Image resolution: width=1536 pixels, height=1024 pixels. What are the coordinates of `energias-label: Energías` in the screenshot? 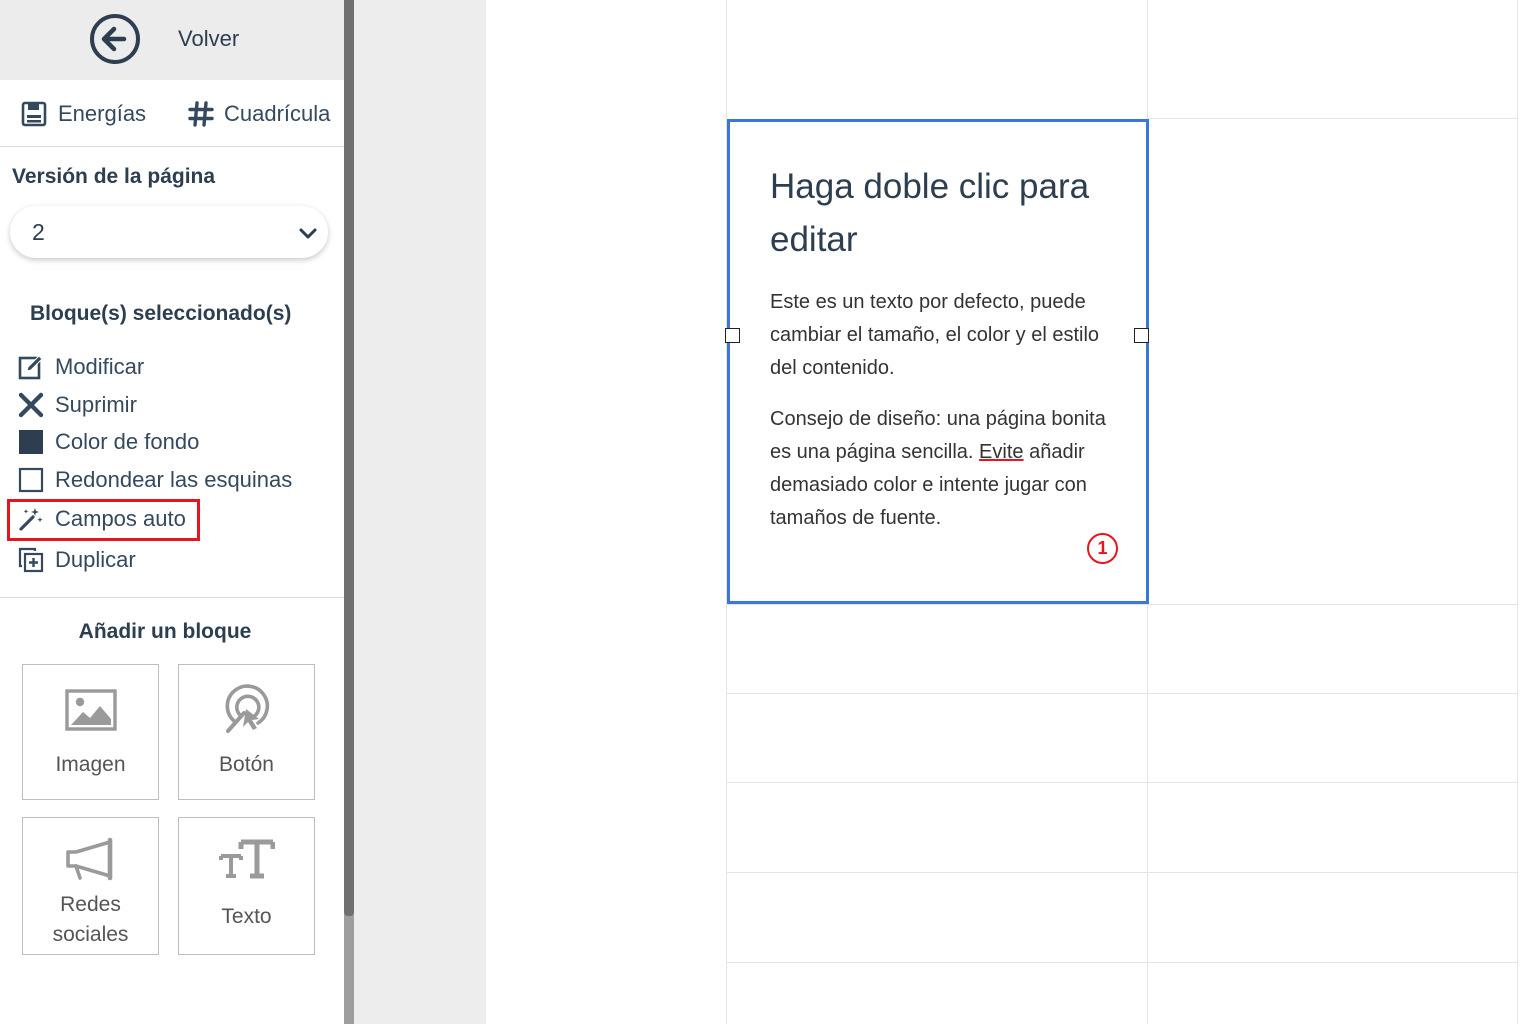 It's located at (102, 113).